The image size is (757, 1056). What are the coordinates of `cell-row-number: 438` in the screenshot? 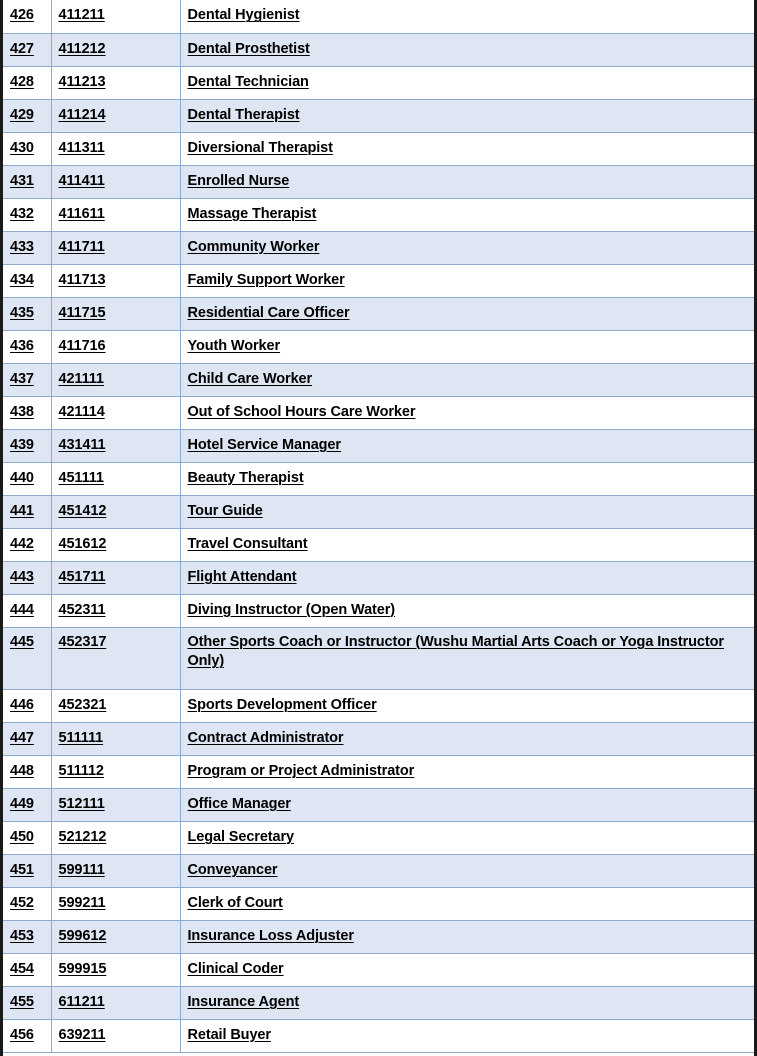 It's located at (27, 412).